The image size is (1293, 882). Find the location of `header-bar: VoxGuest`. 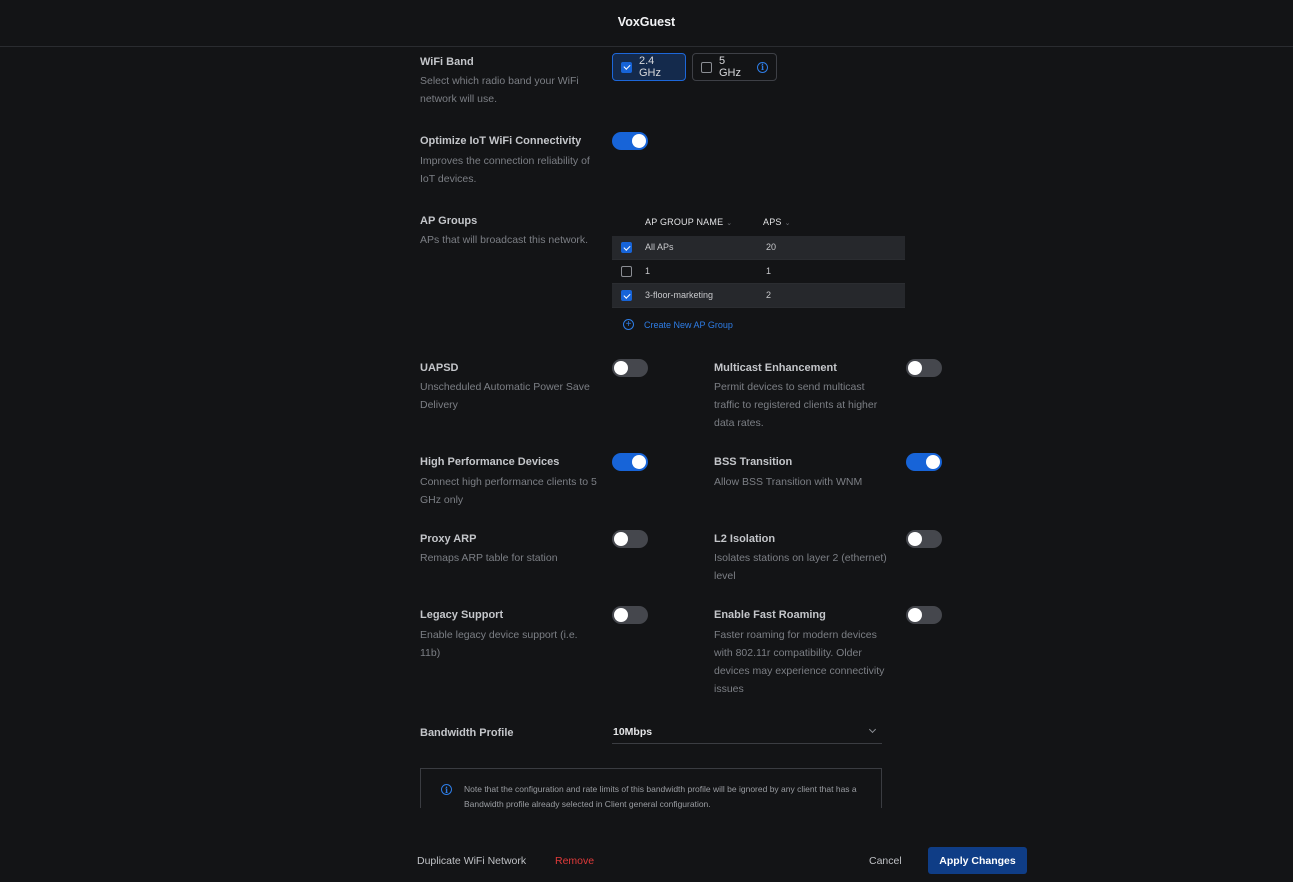

header-bar: VoxGuest is located at coordinates (646, 23).